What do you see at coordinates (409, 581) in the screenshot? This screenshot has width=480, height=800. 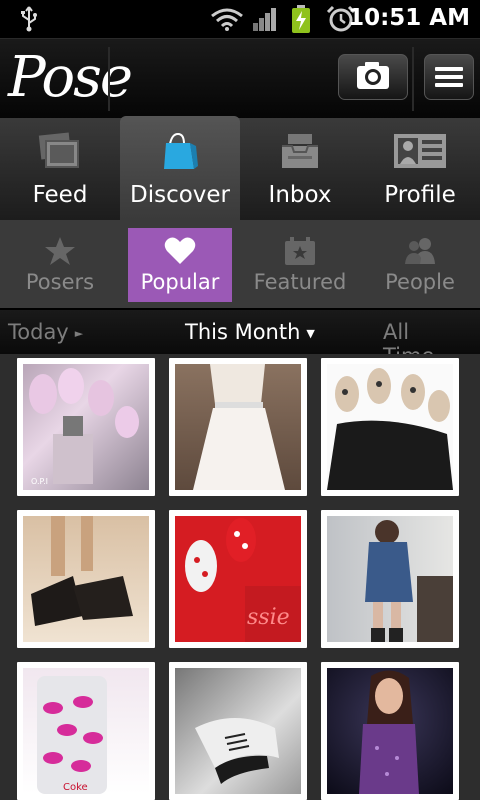 I see `denim-dress-illustration` at bounding box center [409, 581].